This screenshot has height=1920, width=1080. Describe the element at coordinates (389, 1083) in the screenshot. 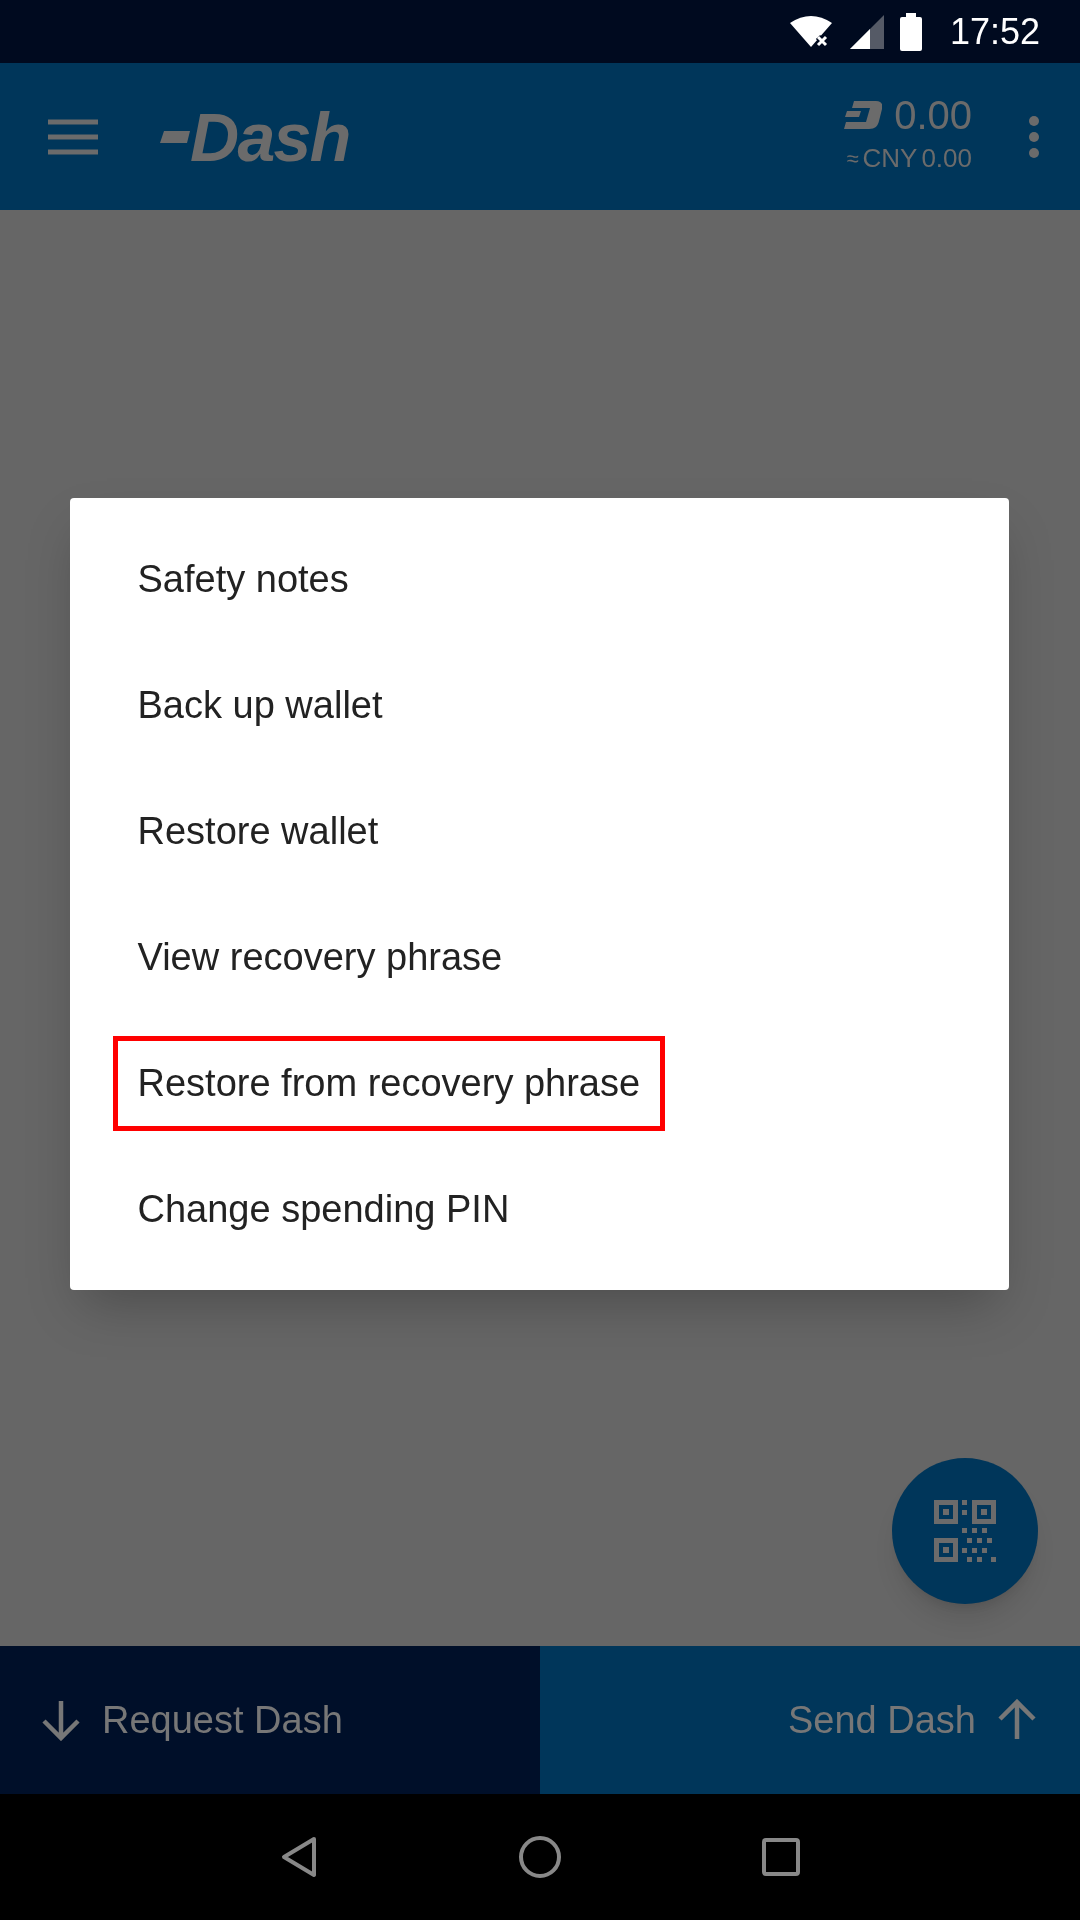

I see `menu-item: Restore from recovery phrase` at that location.